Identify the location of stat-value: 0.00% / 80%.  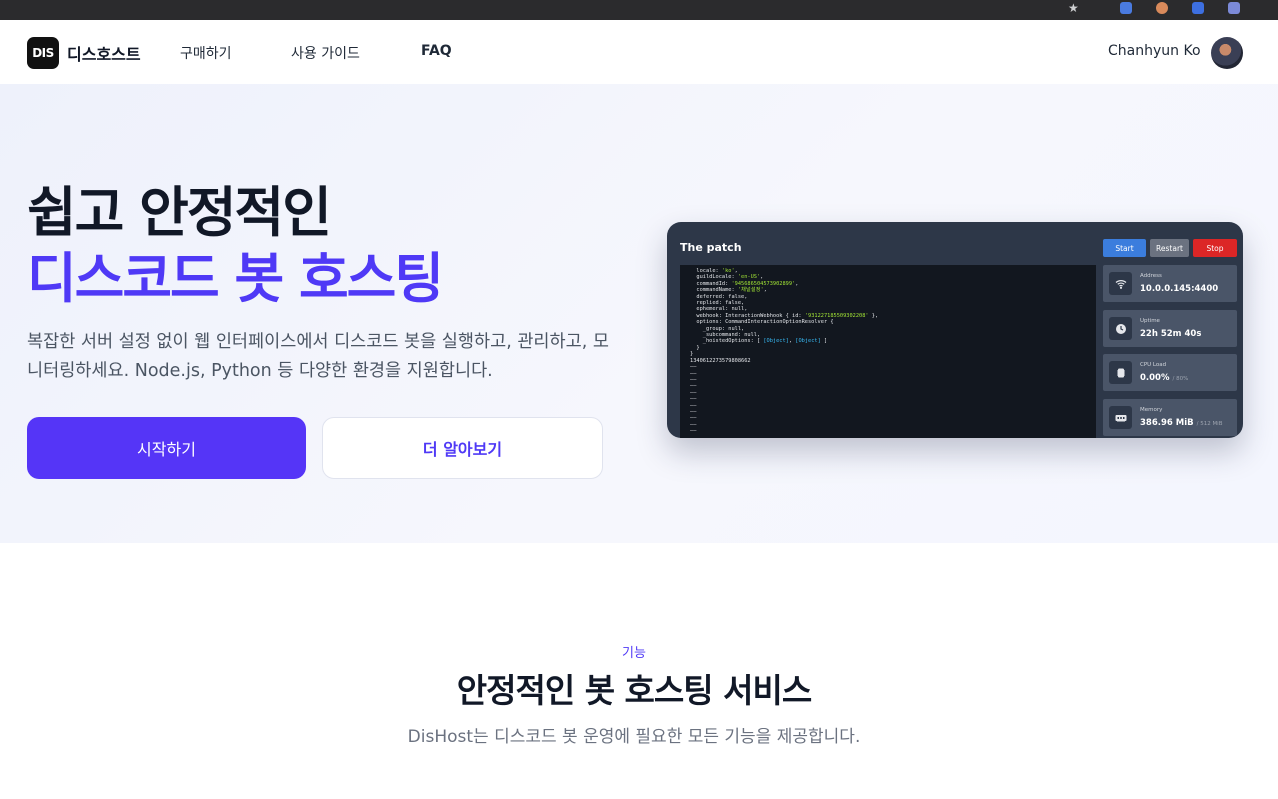
(1164, 378).